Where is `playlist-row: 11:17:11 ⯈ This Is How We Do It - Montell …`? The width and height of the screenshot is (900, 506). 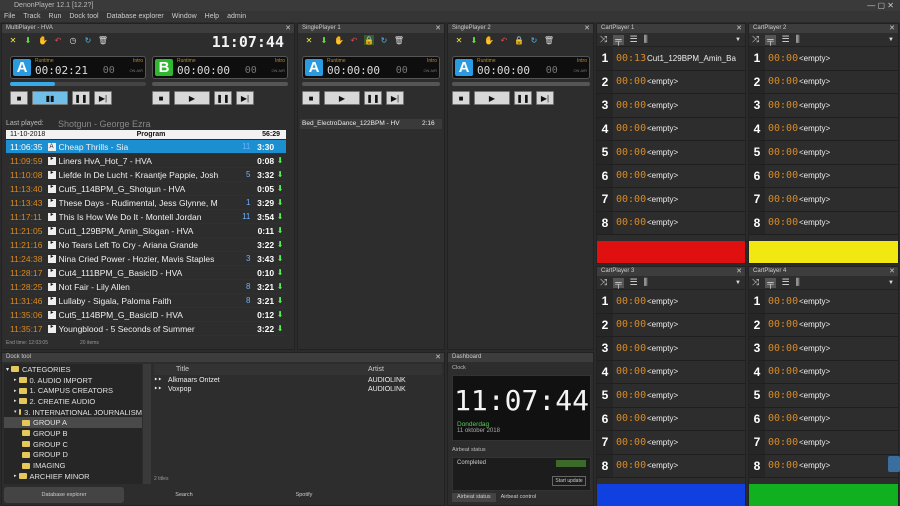 playlist-row: 11:17:11 ⯈ This Is How We Do It - Montell … is located at coordinates (146, 217).